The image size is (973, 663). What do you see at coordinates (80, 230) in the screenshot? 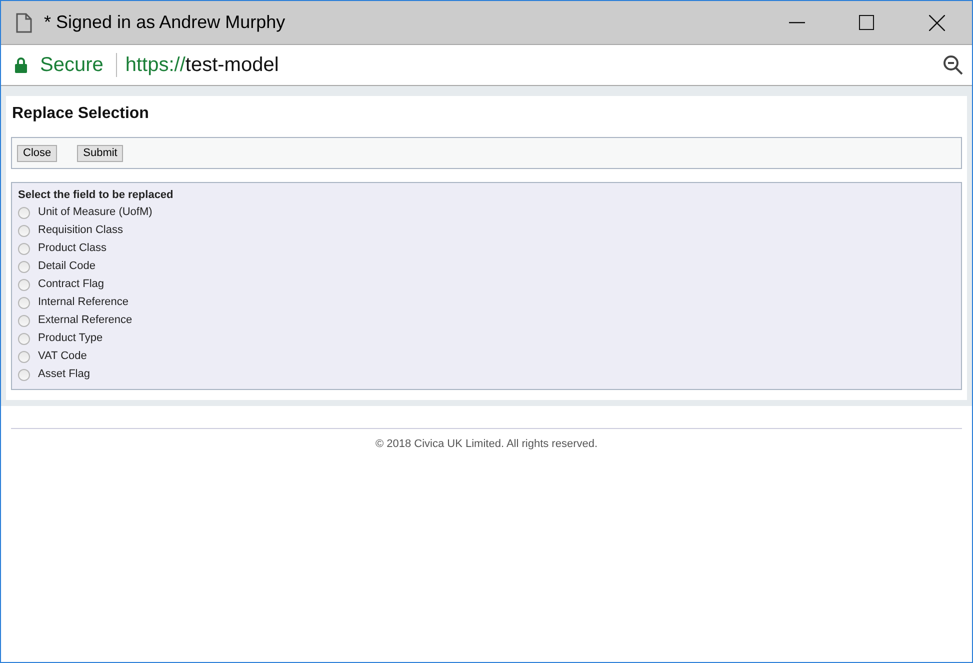
I see `option-label: Requisition Class` at bounding box center [80, 230].